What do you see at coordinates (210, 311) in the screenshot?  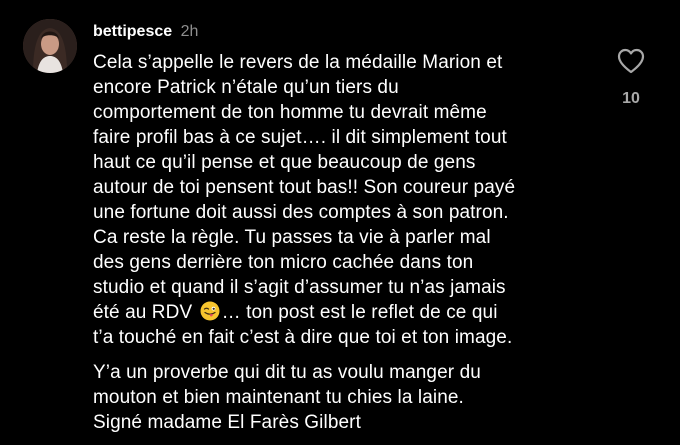 I see `winking-face-with-tongue-icon` at bounding box center [210, 311].